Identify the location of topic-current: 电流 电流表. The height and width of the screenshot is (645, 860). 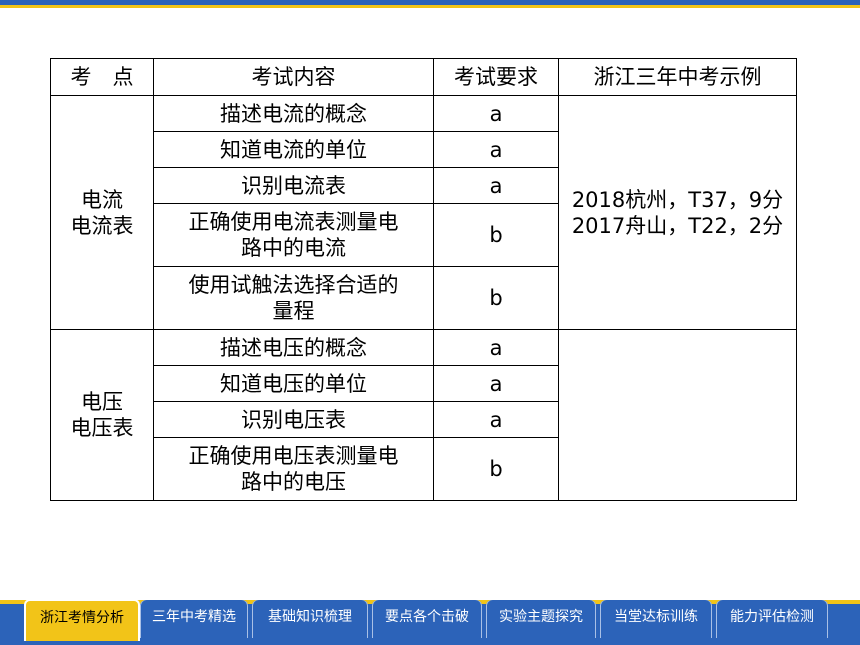
(102, 212).